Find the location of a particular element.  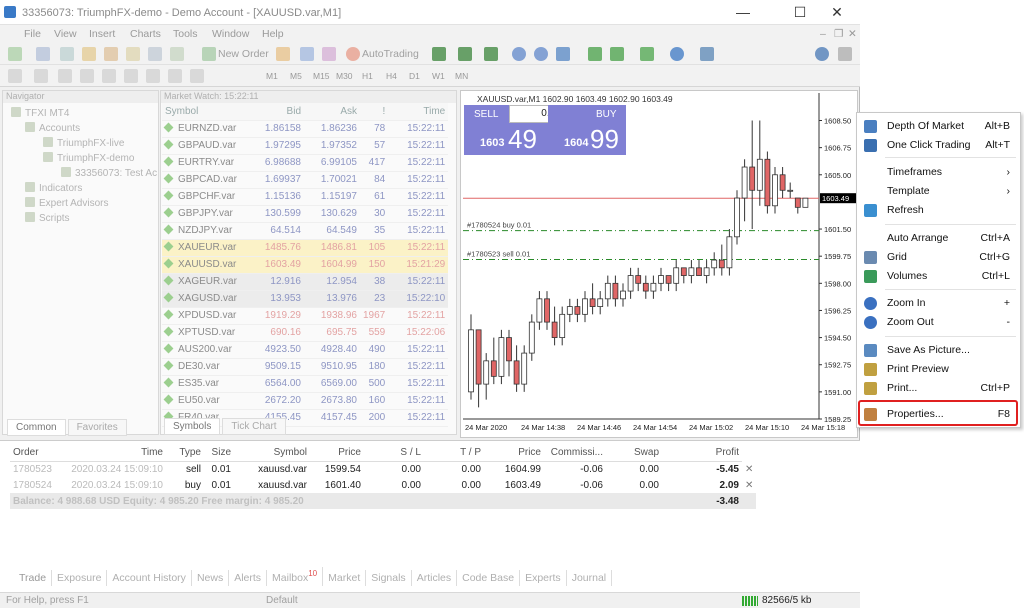

market-watch-row: XPTUSD.var 690.16 695.75 559 15:22:06 is located at coordinates (305, 333).